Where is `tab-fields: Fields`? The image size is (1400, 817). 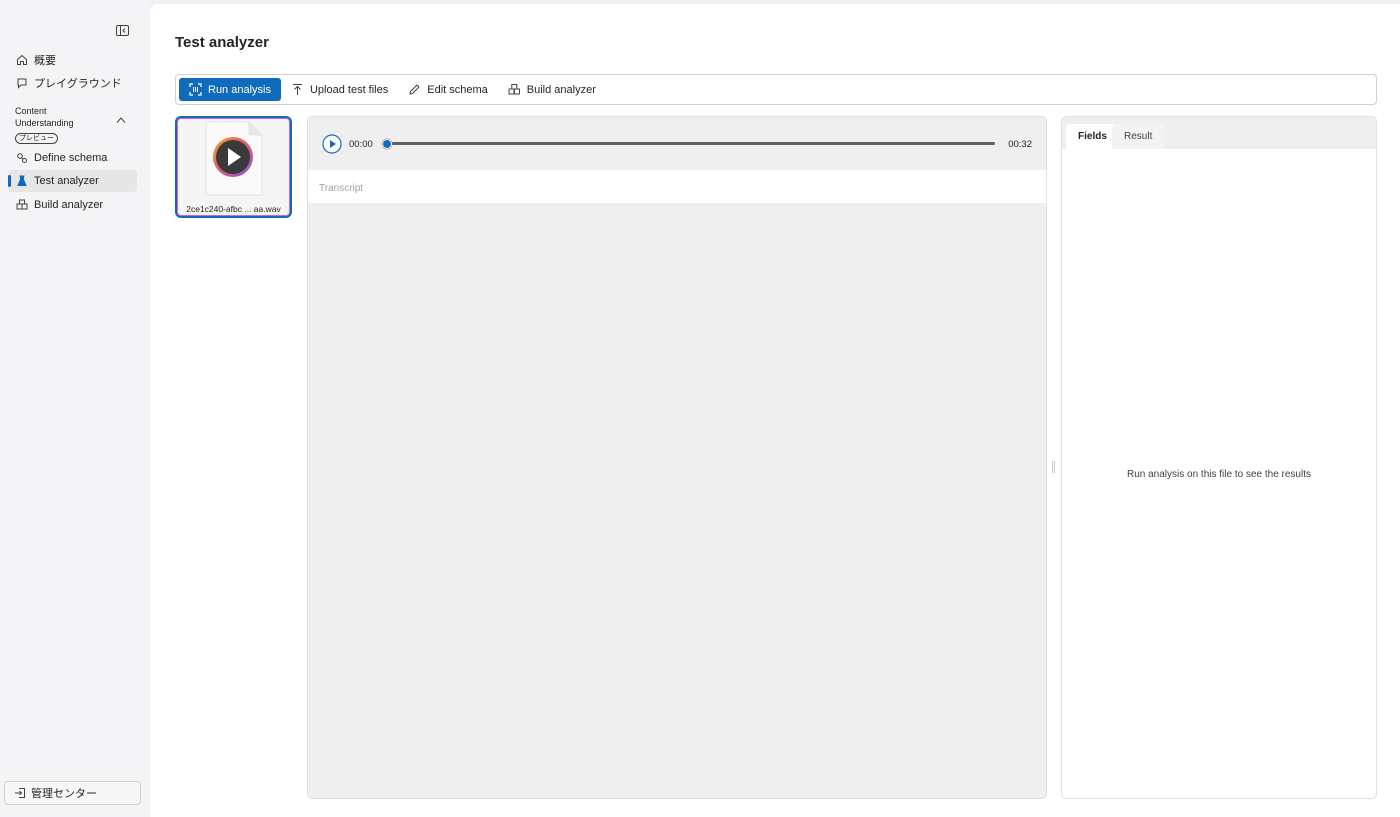
tab-fields: Fields is located at coordinates (1092, 136).